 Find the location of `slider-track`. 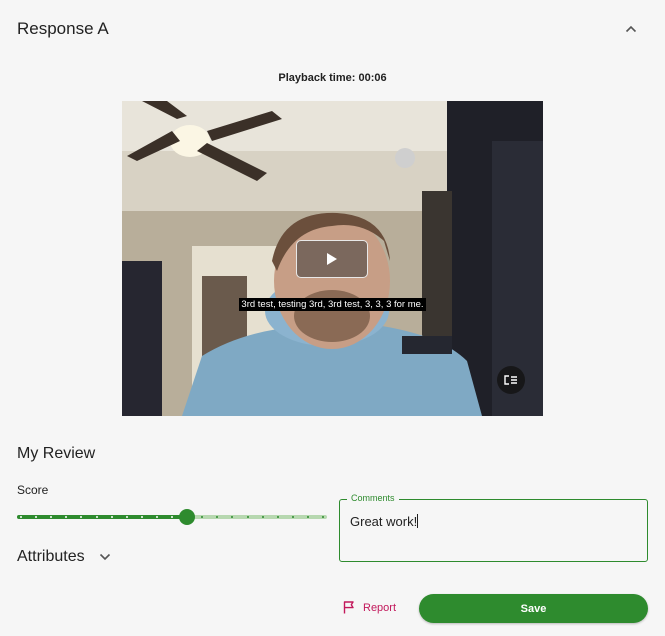

slider-track is located at coordinates (102, 517).